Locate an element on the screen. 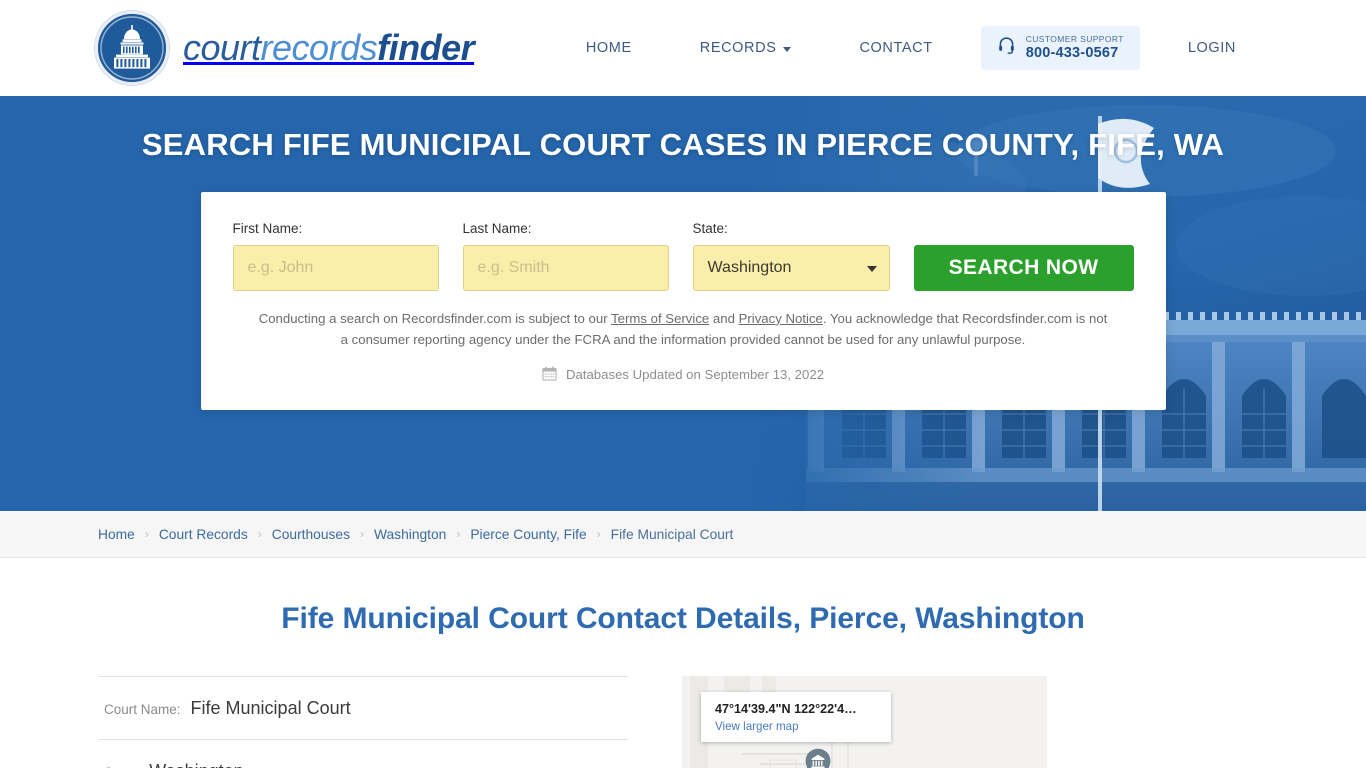  last-name-label: Last Name: is located at coordinates (497, 228).